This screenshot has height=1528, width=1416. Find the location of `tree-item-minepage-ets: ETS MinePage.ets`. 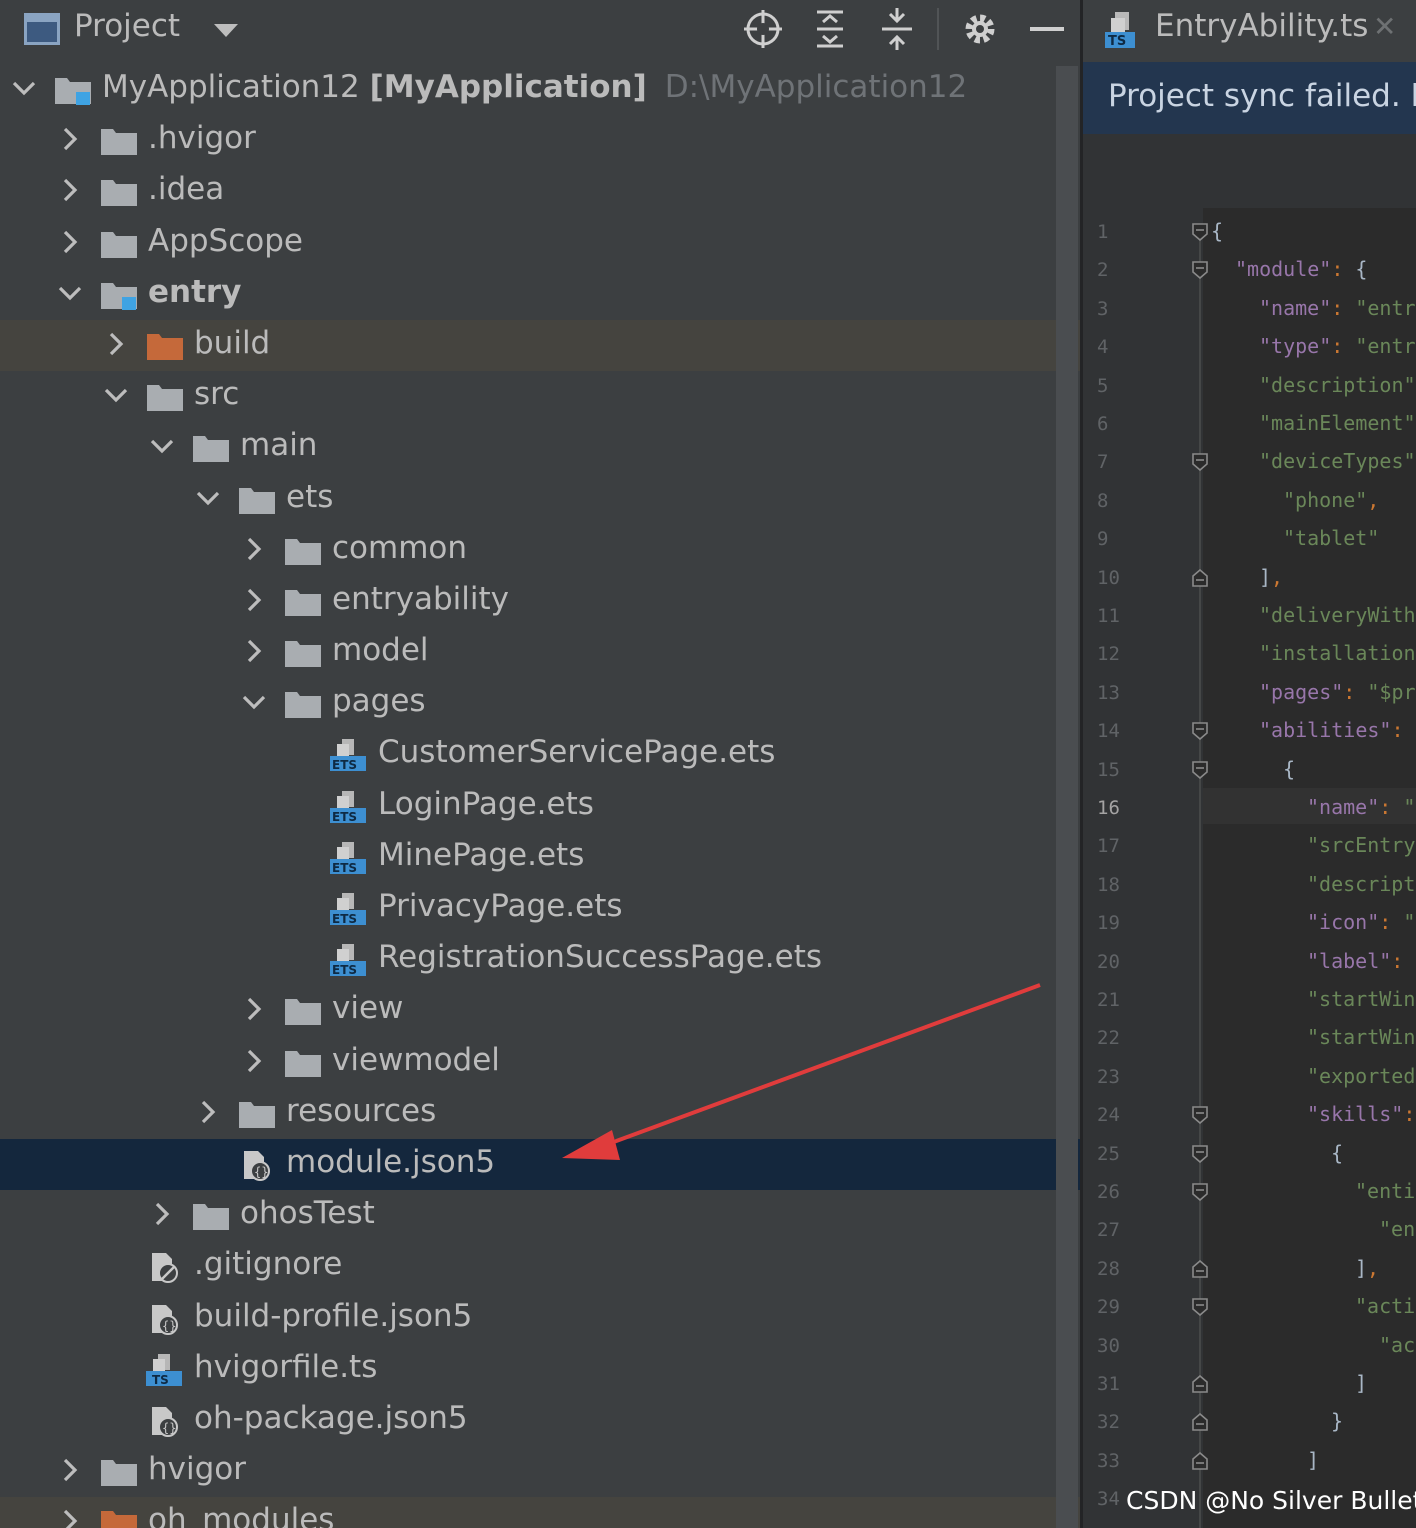

tree-item-minepage-ets: ETS MinePage.ets is located at coordinates (540, 857).